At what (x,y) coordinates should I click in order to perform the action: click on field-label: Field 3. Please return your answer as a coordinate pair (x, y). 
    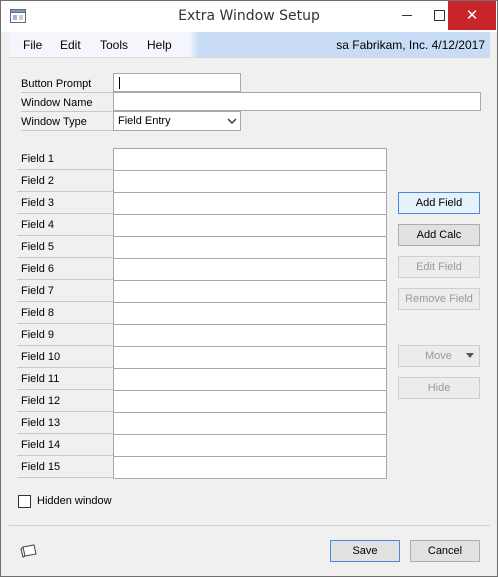
    Looking at the image, I should click on (38, 203).